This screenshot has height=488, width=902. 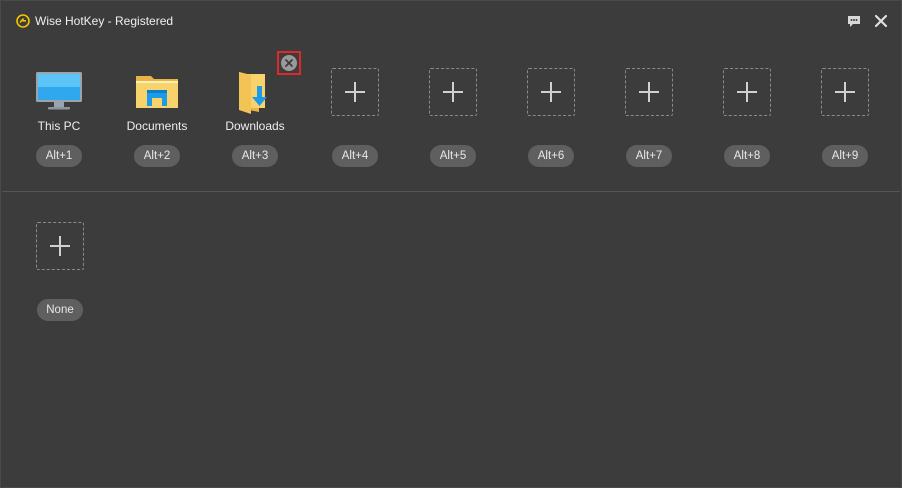 I want to click on slot-label: Documents, so click(x=157, y=126).